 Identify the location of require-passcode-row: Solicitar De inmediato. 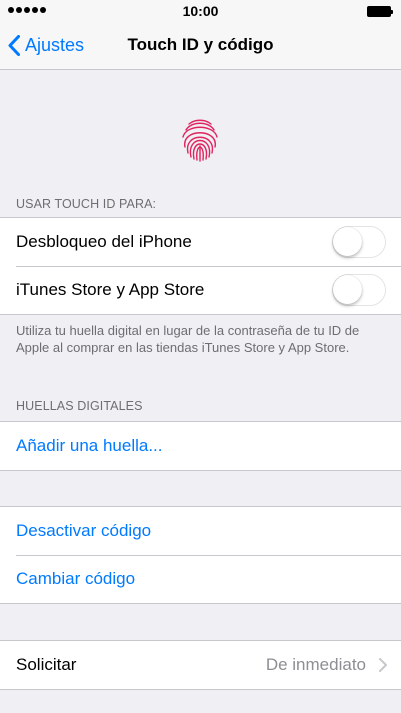
(200, 665).